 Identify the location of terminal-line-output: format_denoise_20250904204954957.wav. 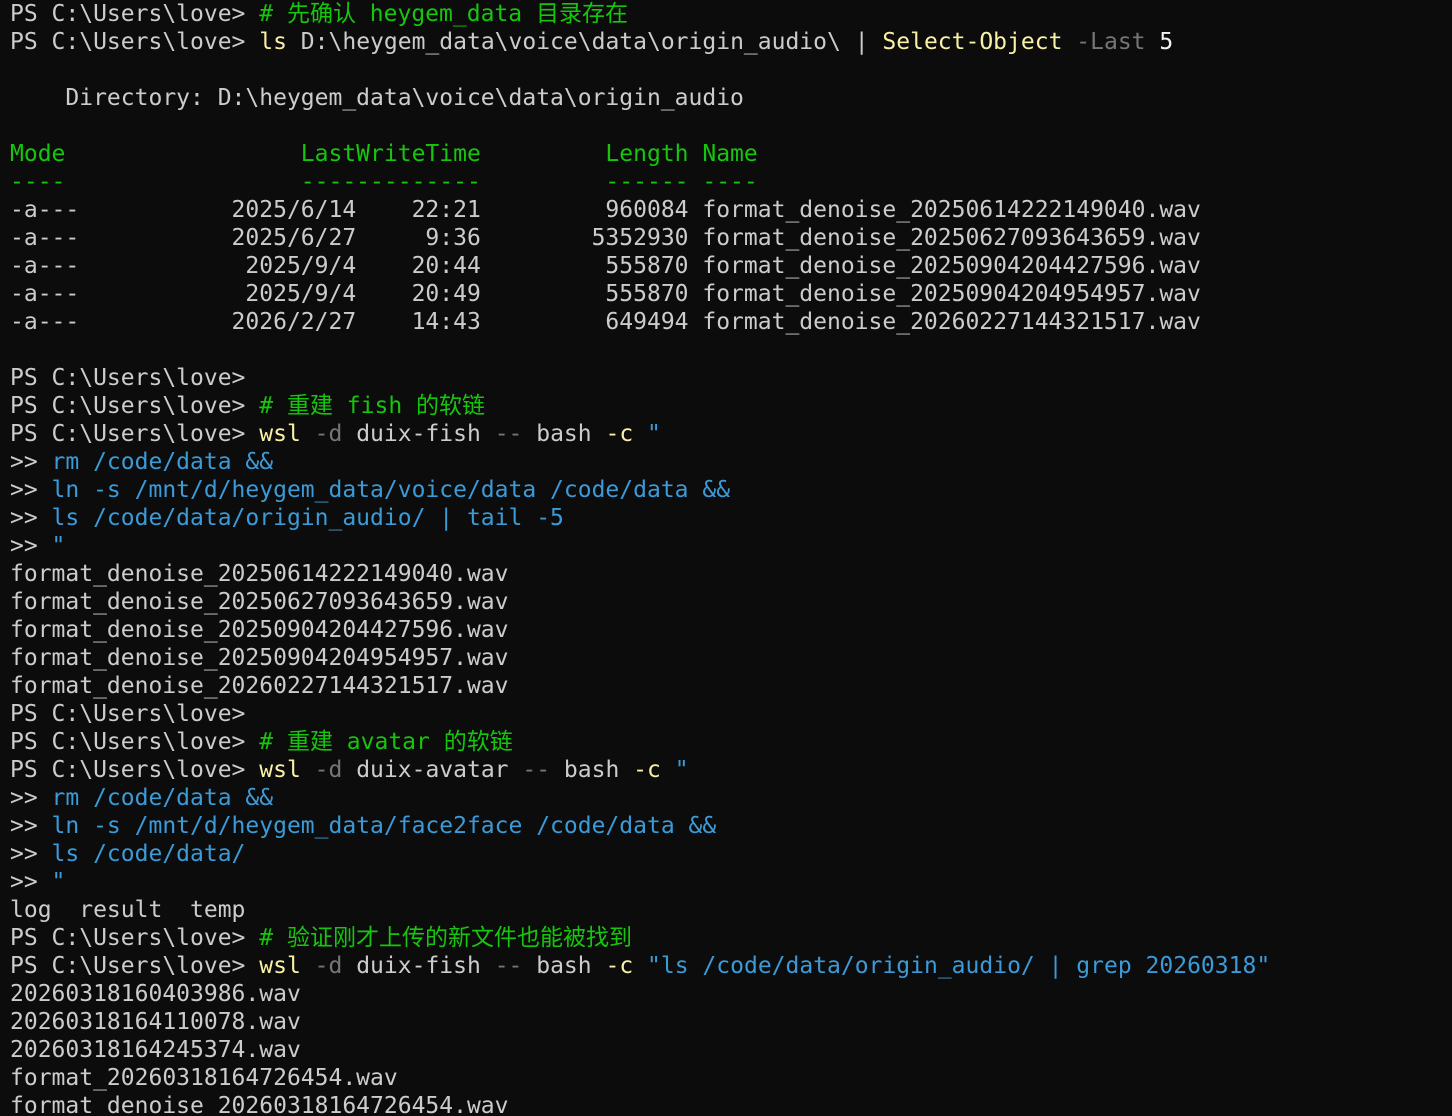
(731, 658).